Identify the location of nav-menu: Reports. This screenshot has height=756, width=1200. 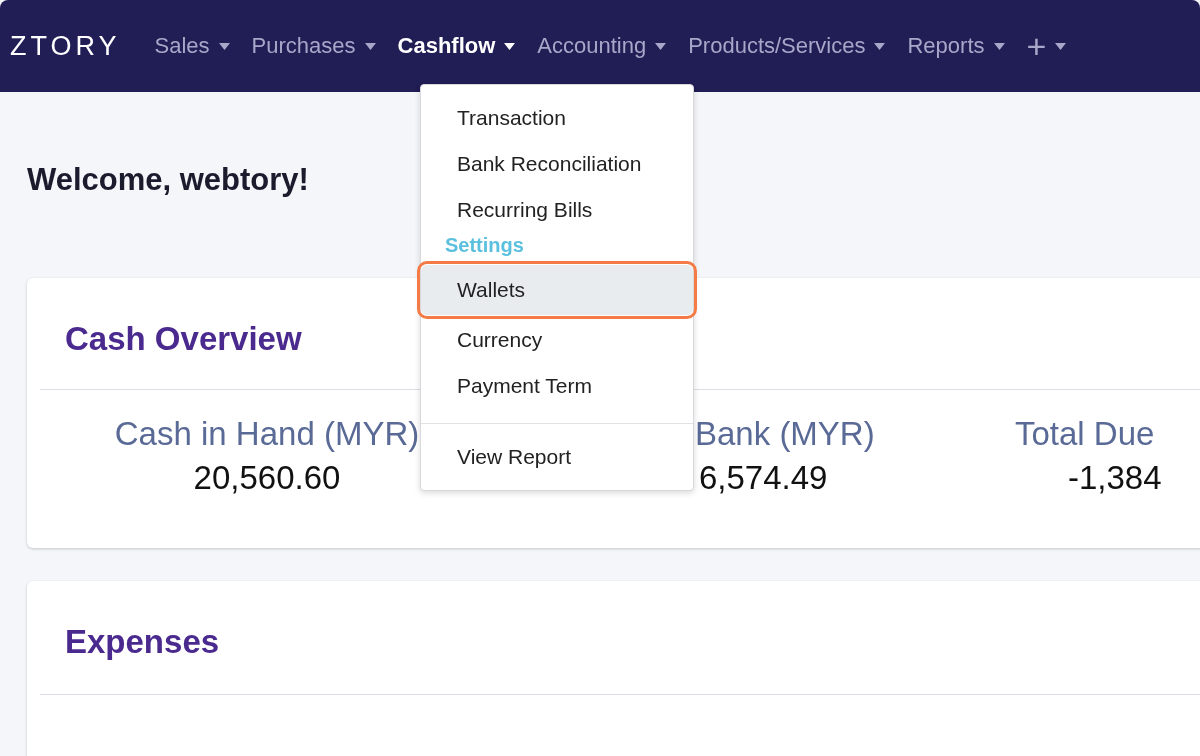
(956, 46).